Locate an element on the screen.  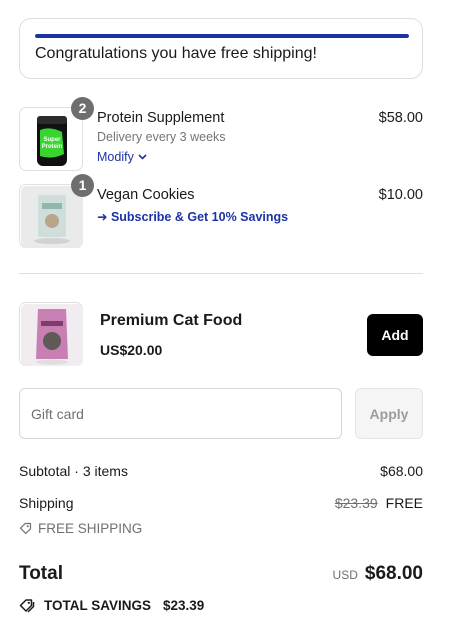
total-currency: USD is located at coordinates (345, 575).